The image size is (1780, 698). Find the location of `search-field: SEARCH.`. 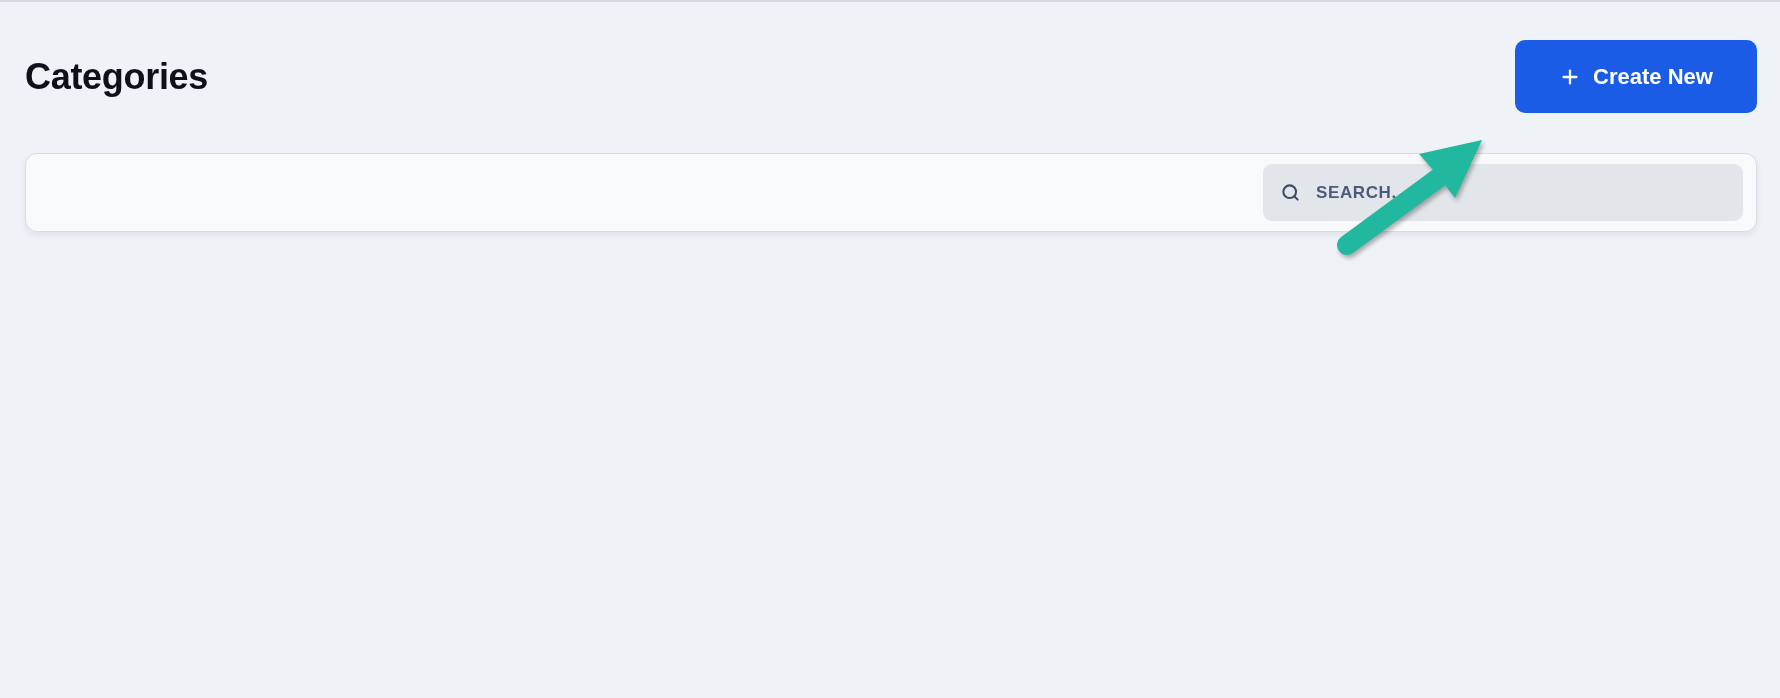

search-field: SEARCH. is located at coordinates (1503, 192).